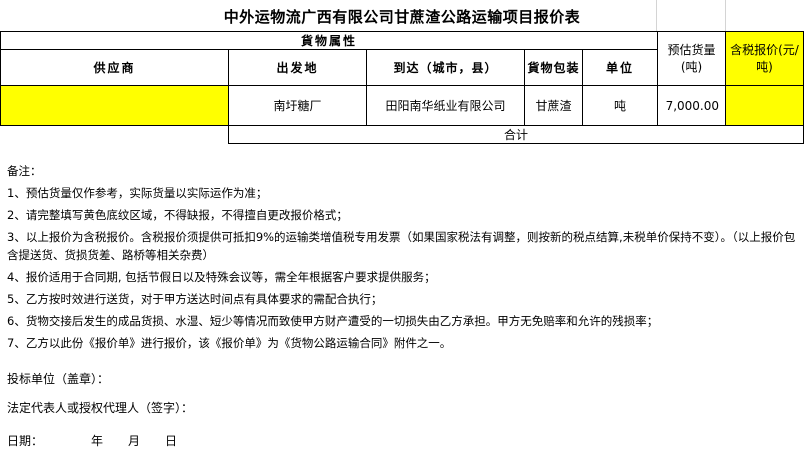 This screenshot has width=804, height=473. I want to click on notes-heading: 备注：, so click(24, 171).